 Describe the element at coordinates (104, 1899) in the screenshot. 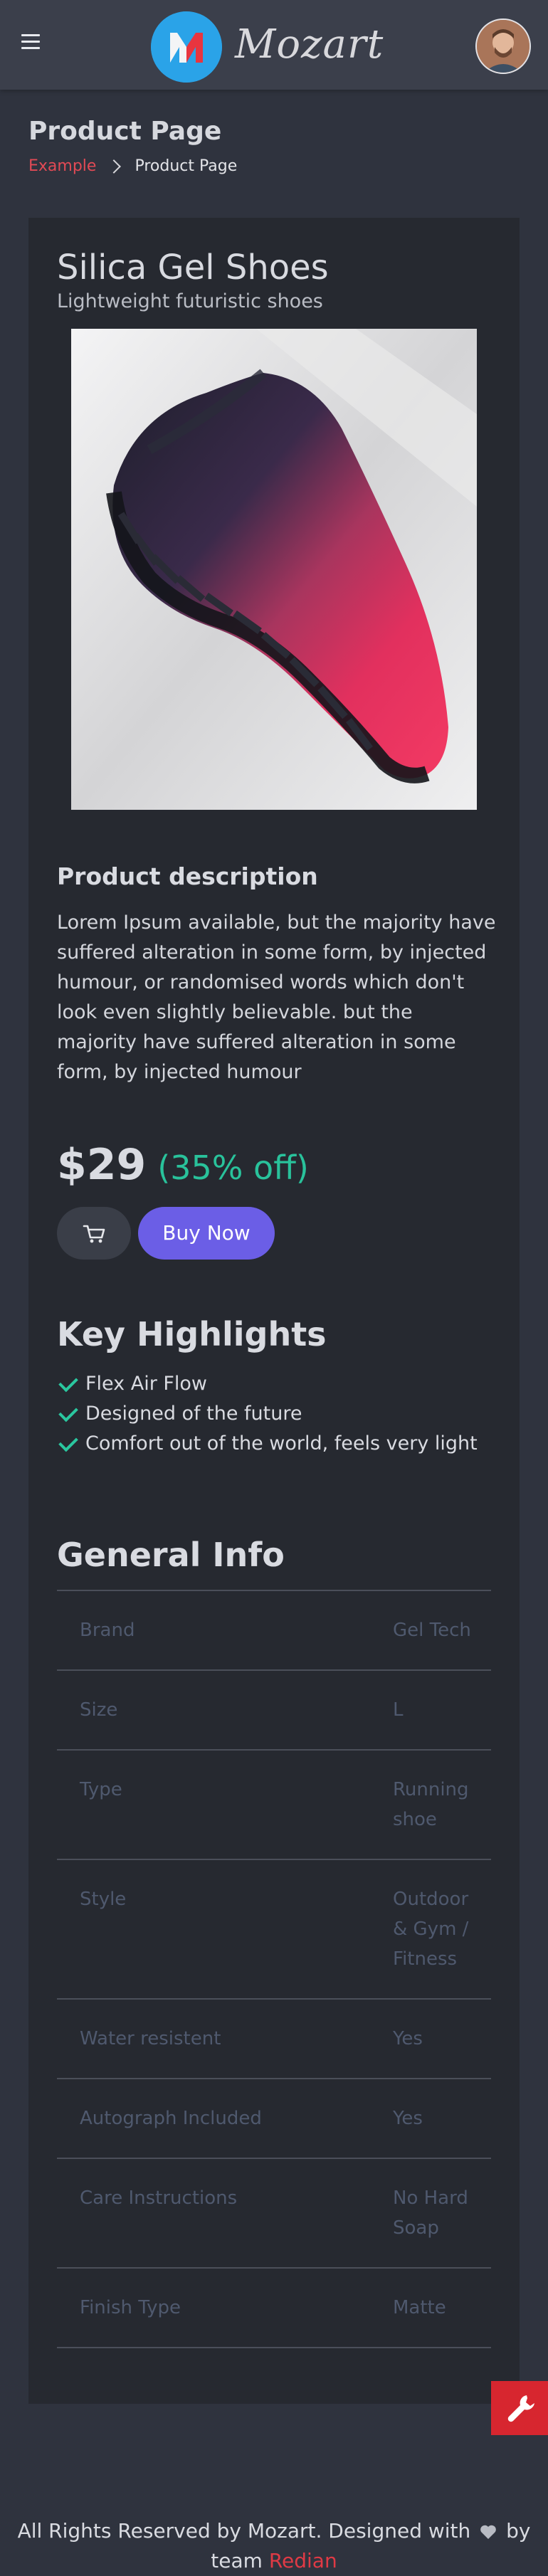

I see `info-key: Style` at that location.